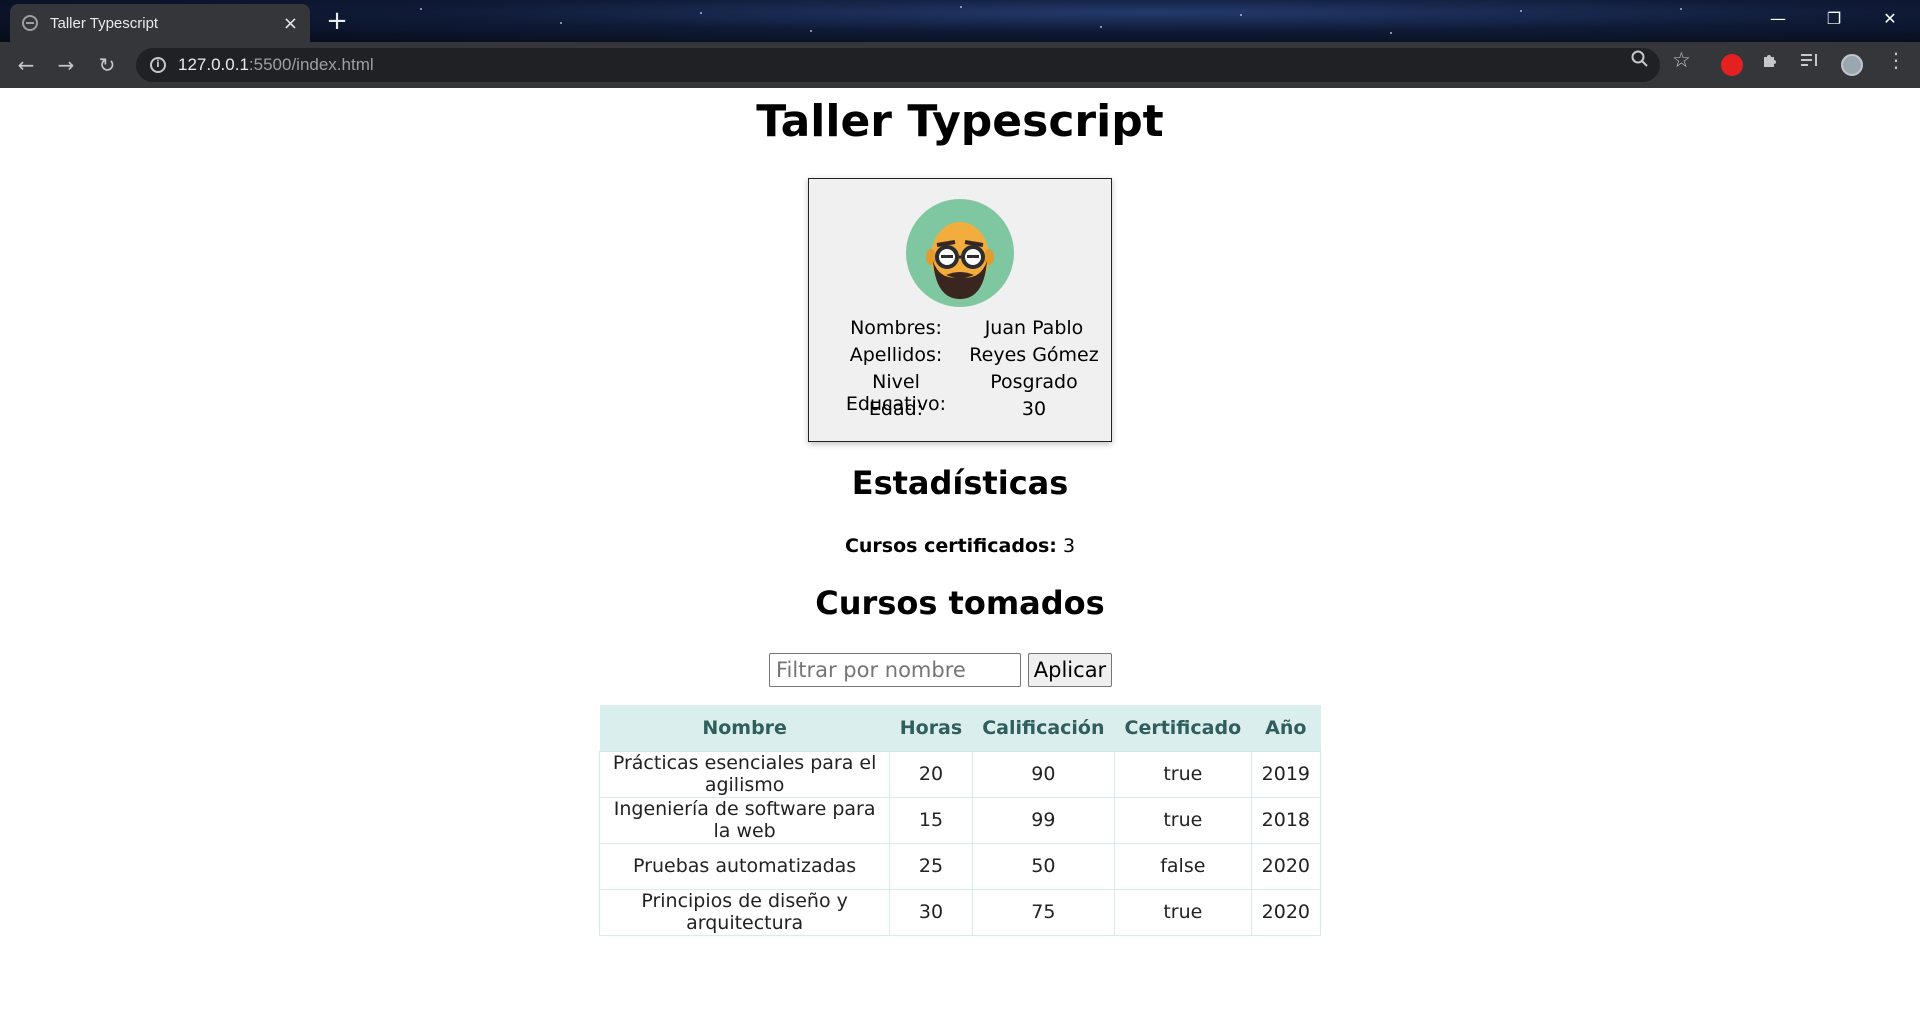 The height and width of the screenshot is (1030, 1920). I want to click on avatar, so click(960, 253).